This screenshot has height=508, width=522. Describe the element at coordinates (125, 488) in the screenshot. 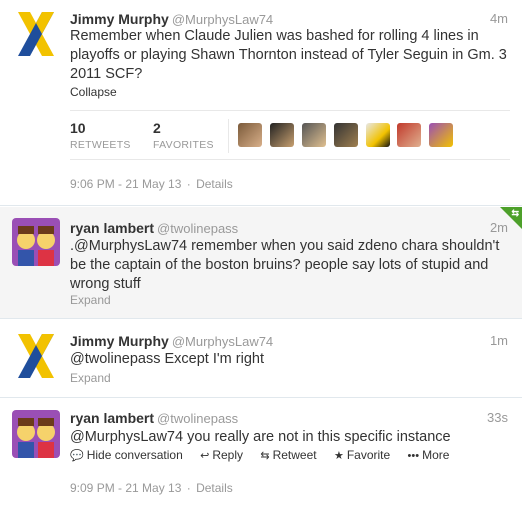

I see `tweet-timestamp: 9:09 PM - 21 May 13` at that location.